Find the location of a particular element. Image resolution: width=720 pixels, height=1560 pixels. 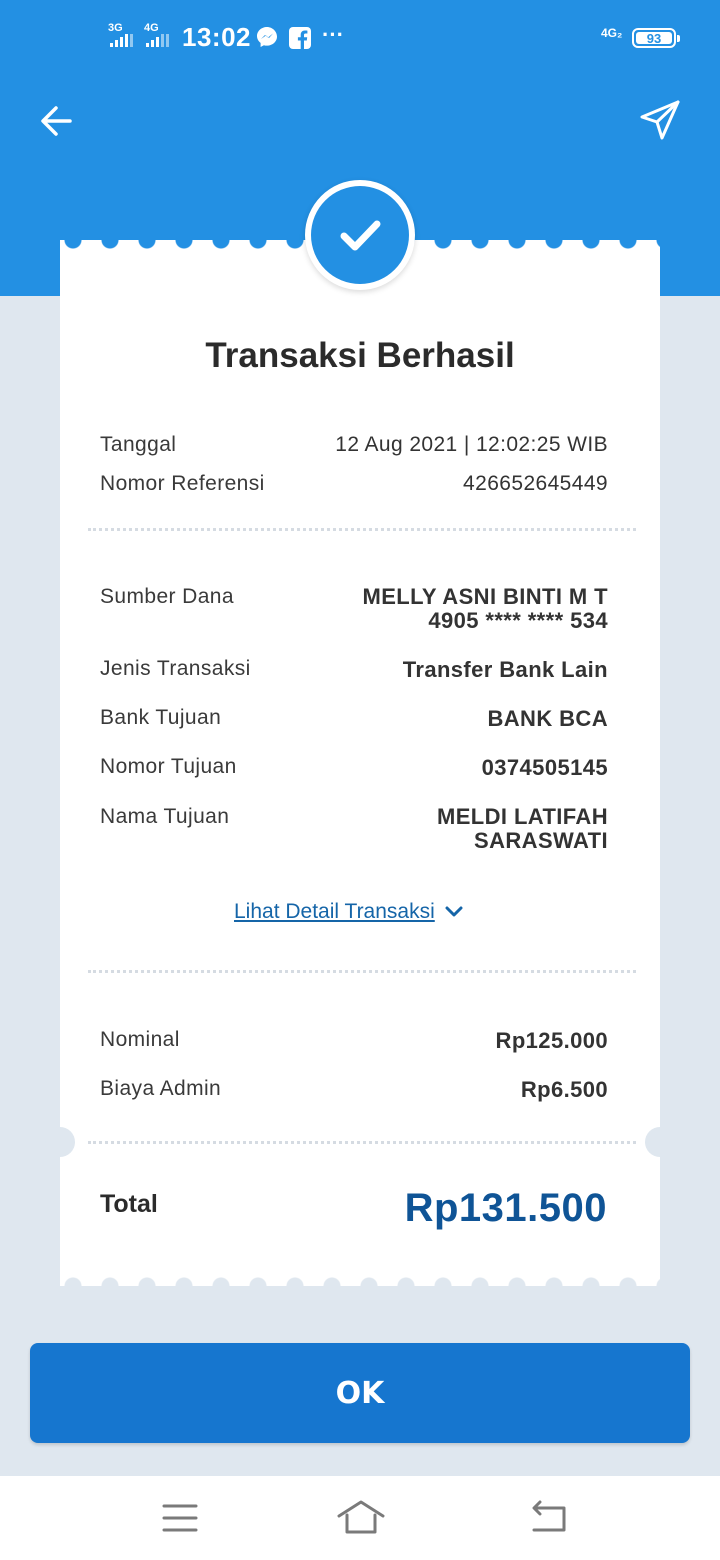

jenis-label: Jenis Transaksi is located at coordinates (175, 668).